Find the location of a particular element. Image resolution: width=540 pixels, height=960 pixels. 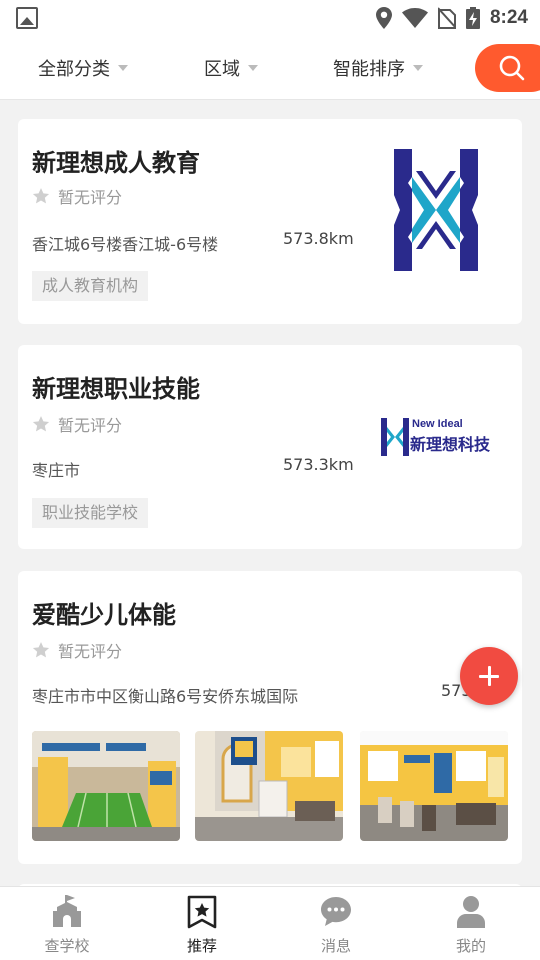

school-address: 枣庄市 is located at coordinates (56, 470).